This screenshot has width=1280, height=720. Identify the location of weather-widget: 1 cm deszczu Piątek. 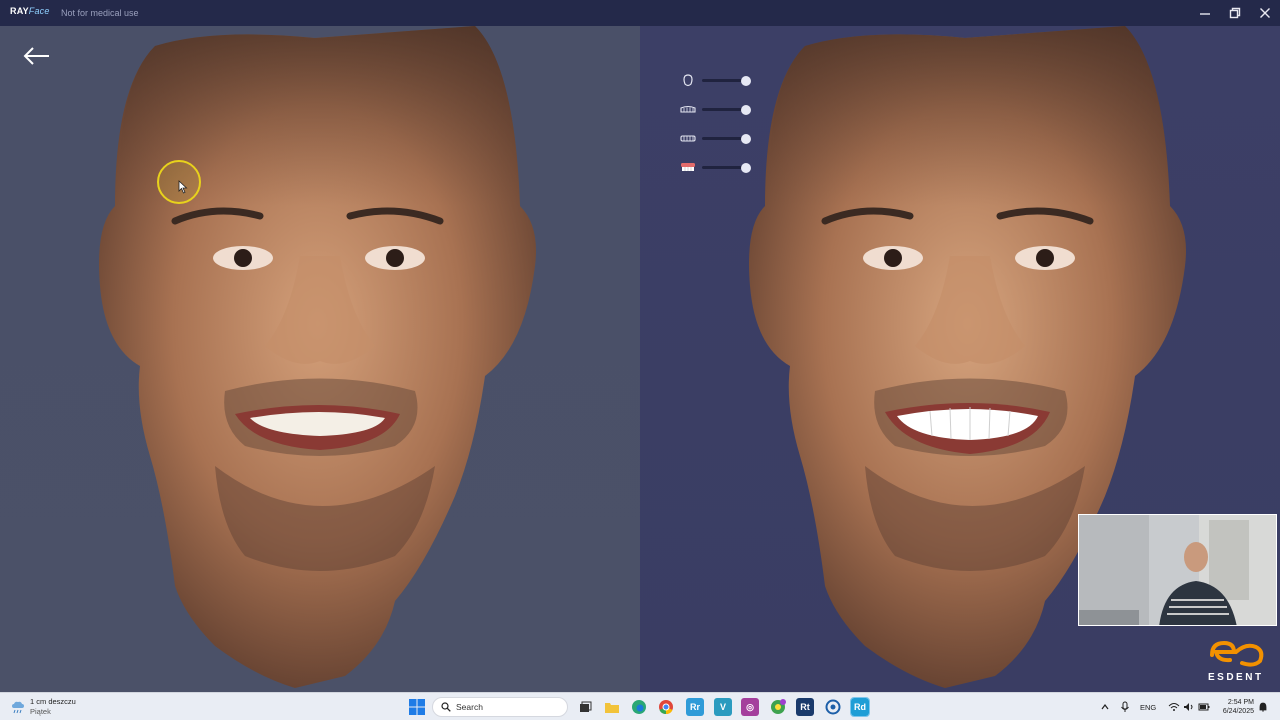
(43, 707).